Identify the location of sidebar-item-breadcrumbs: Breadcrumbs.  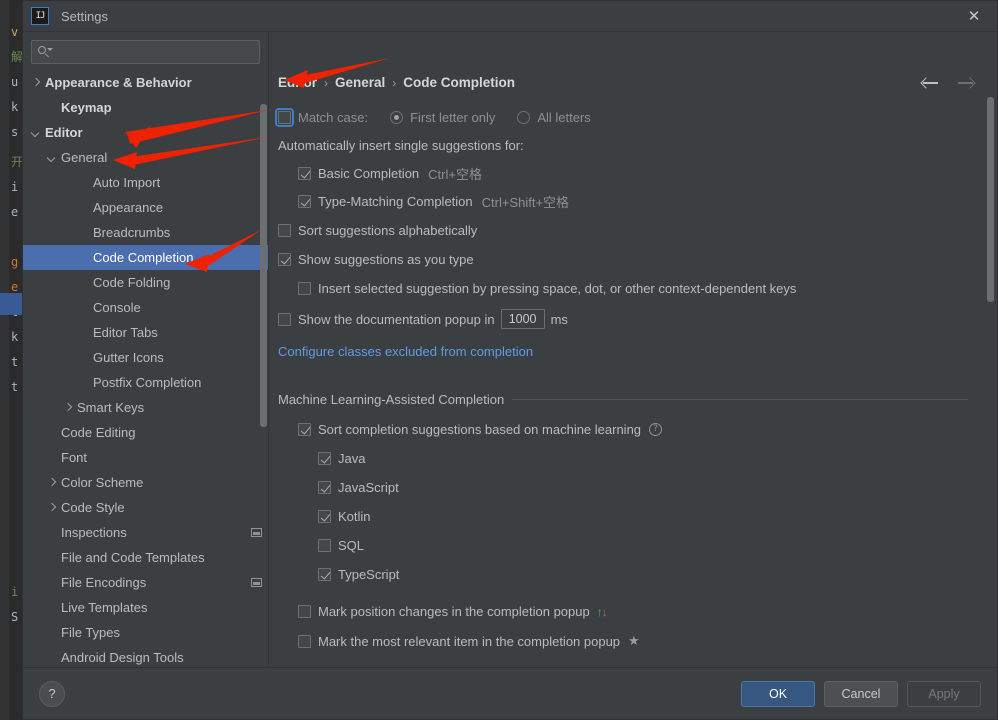
(145, 232).